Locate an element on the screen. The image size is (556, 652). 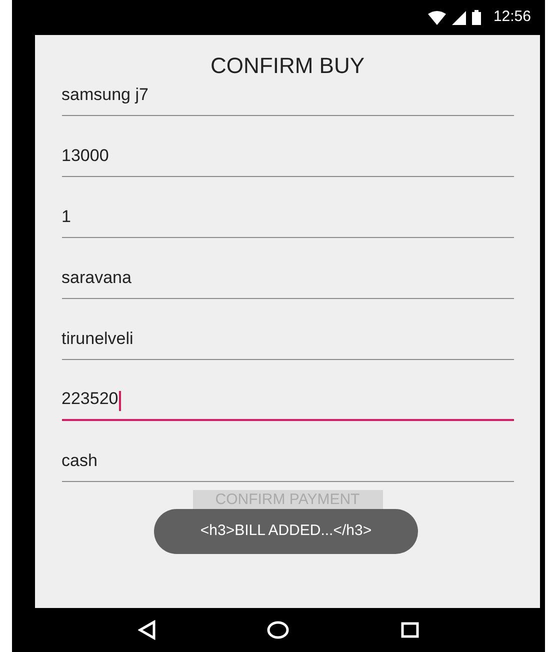
home-icon is located at coordinates (278, 630).